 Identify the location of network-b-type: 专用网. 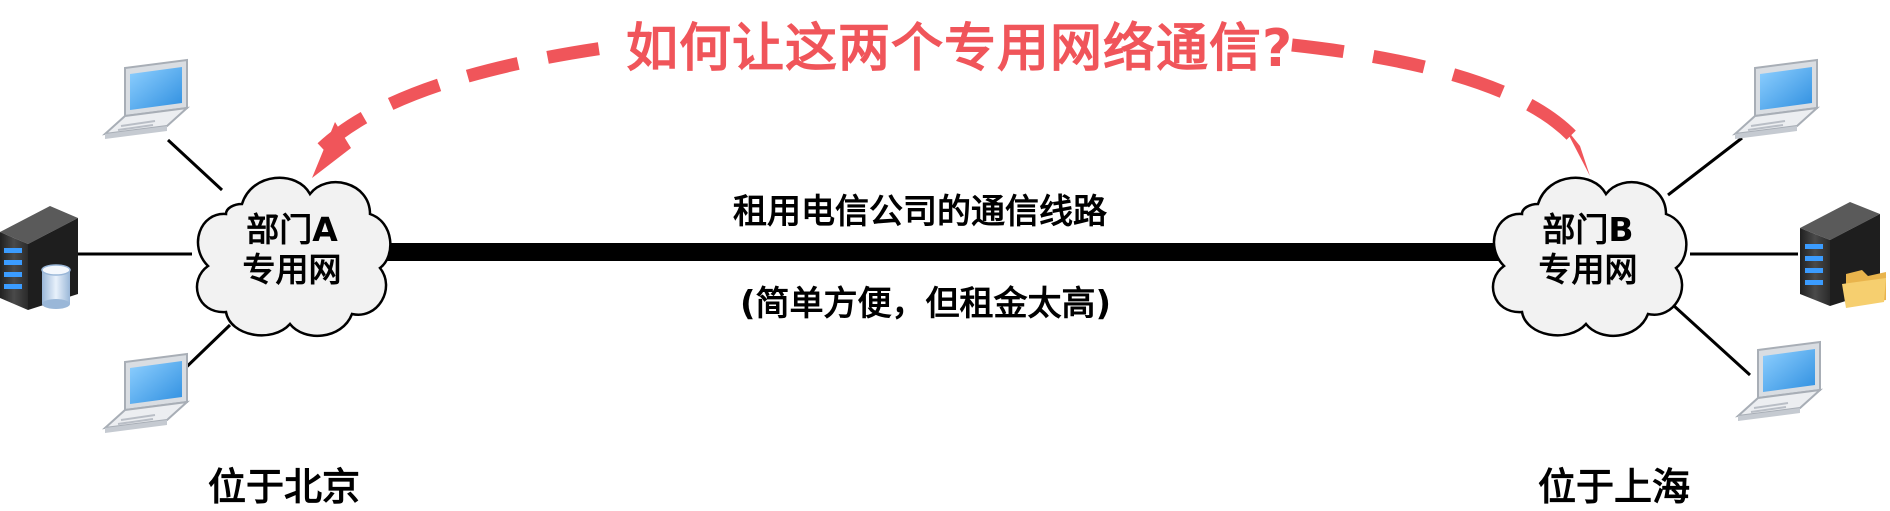
(1588, 269).